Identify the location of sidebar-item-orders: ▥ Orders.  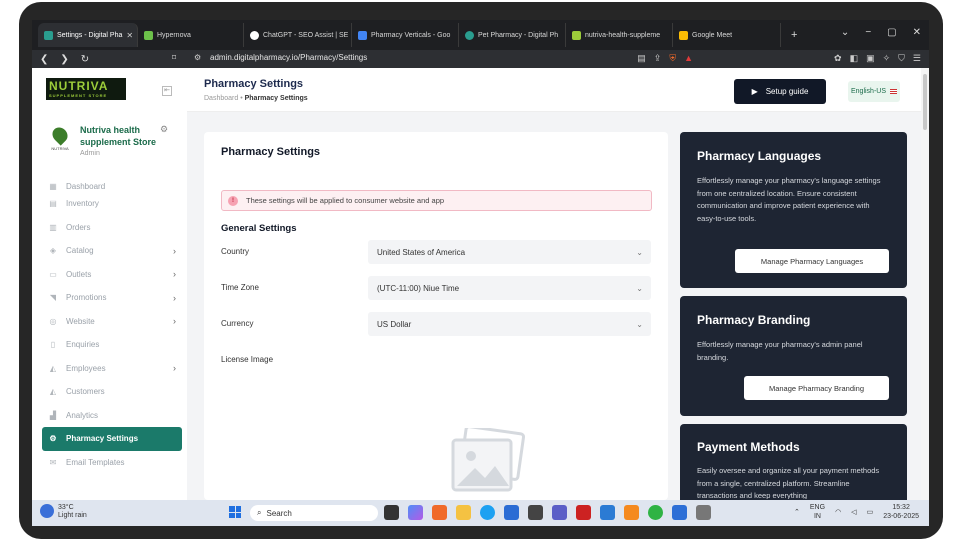
(112, 228).